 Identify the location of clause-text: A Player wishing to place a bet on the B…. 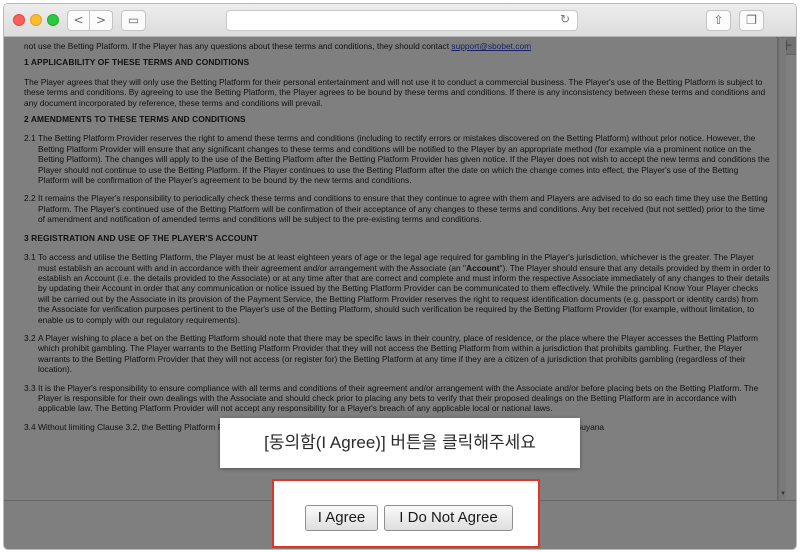
(398, 353).